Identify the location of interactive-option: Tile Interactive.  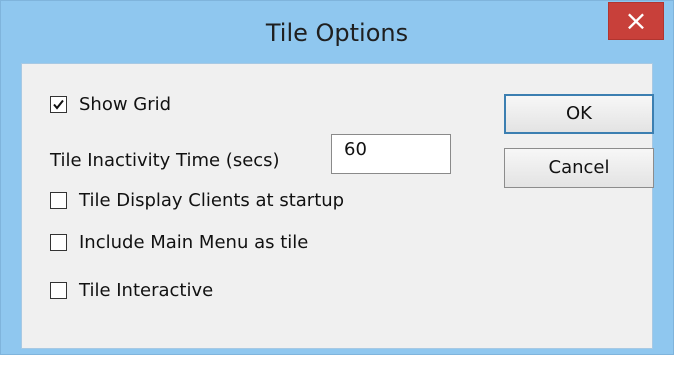
(131, 290).